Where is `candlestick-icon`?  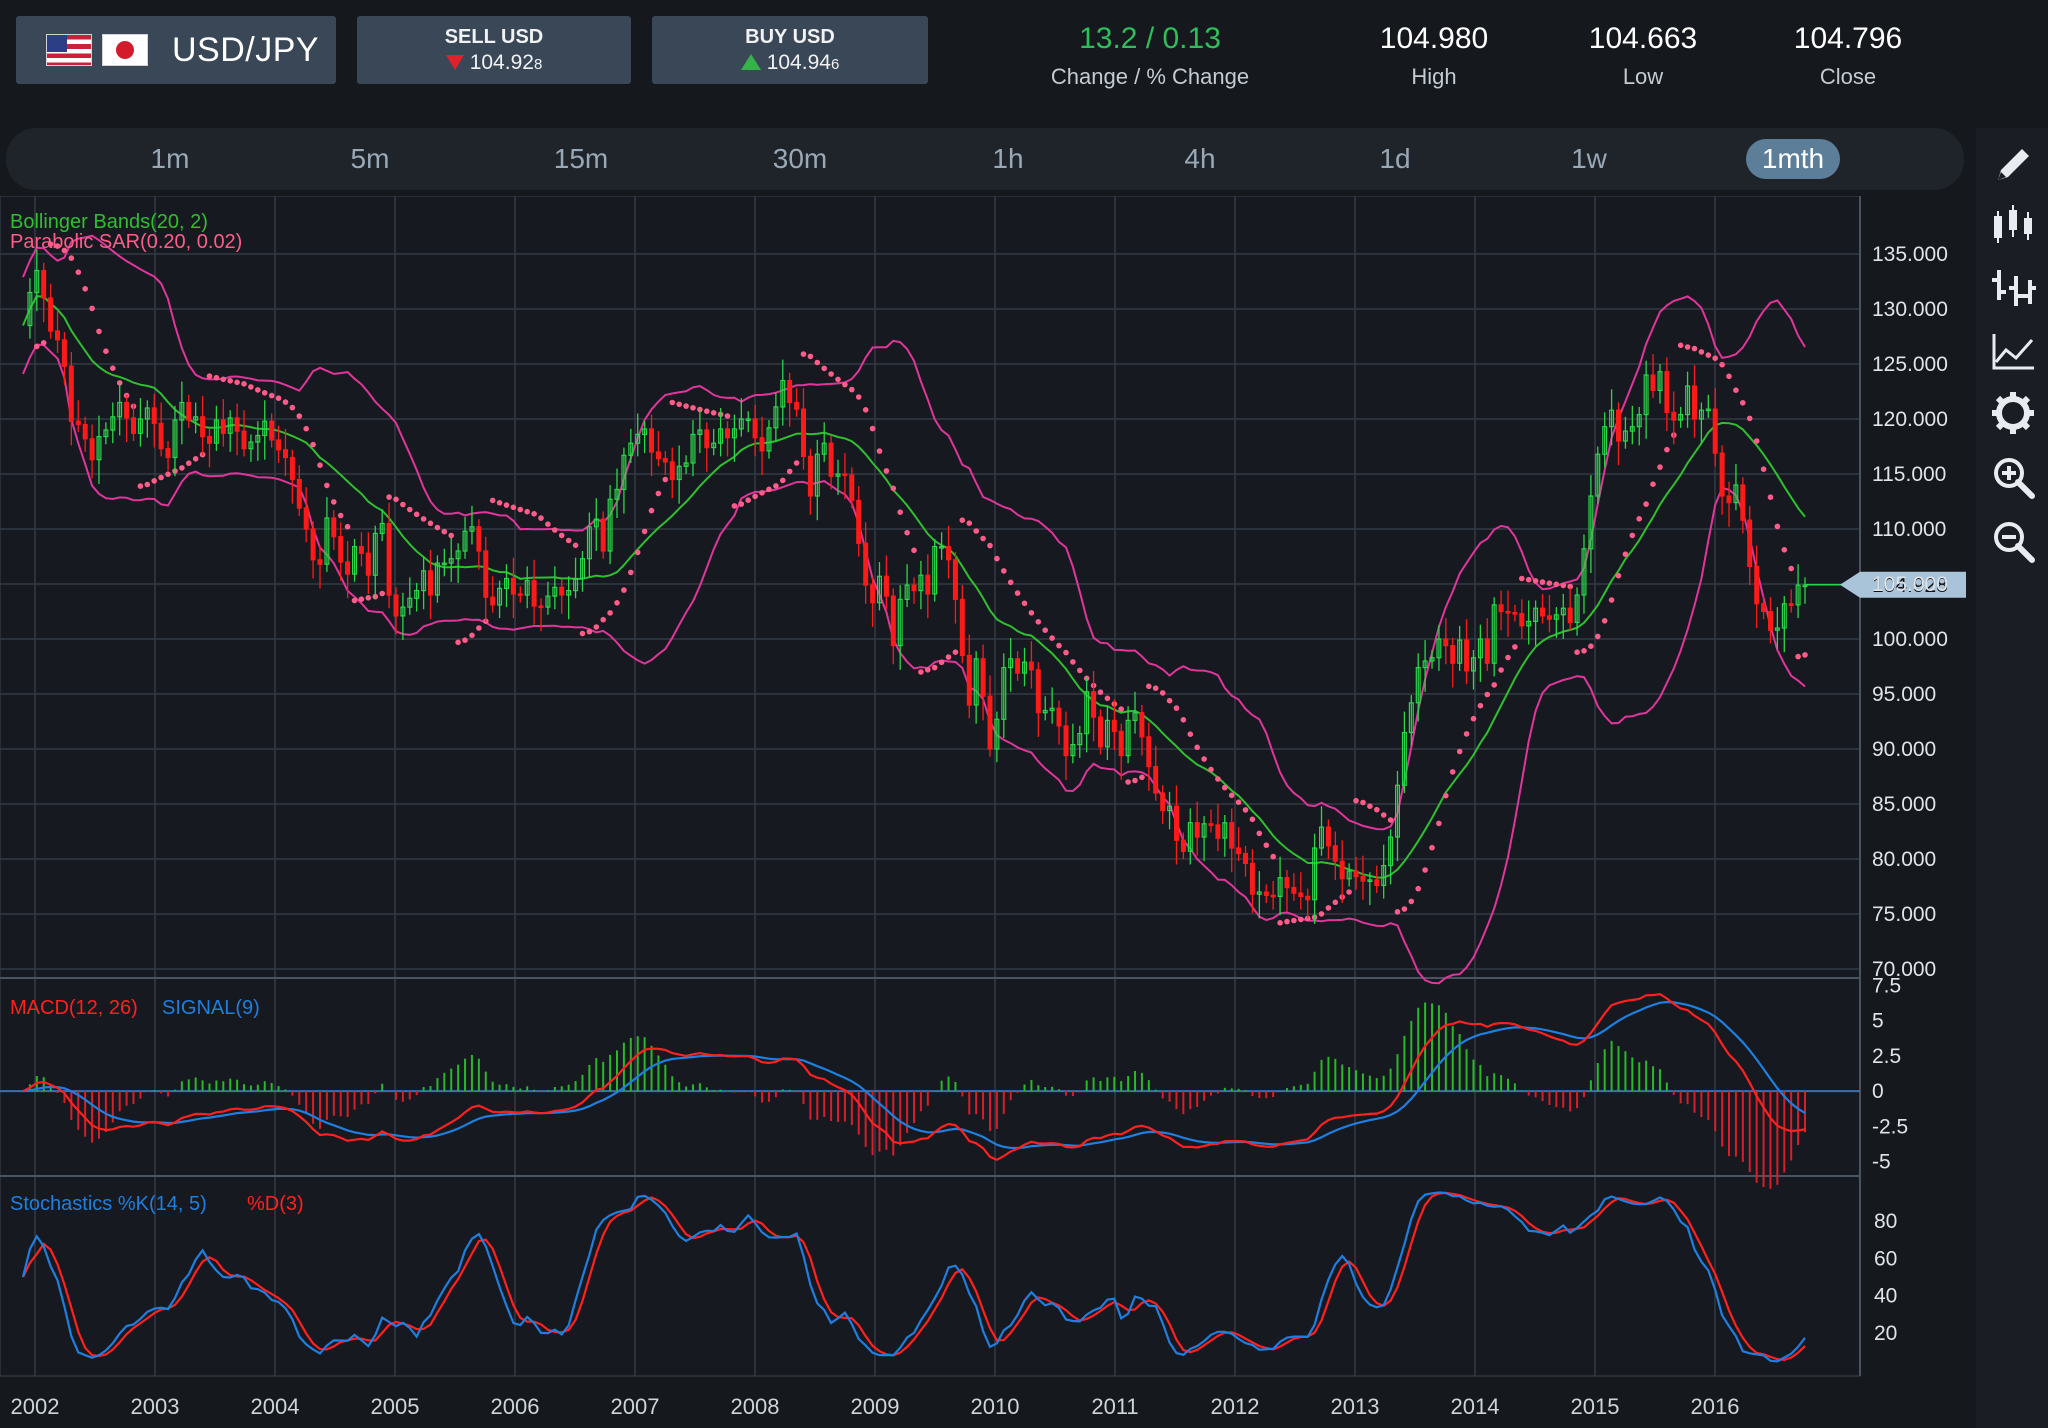
candlestick-icon is located at coordinates (2013, 225).